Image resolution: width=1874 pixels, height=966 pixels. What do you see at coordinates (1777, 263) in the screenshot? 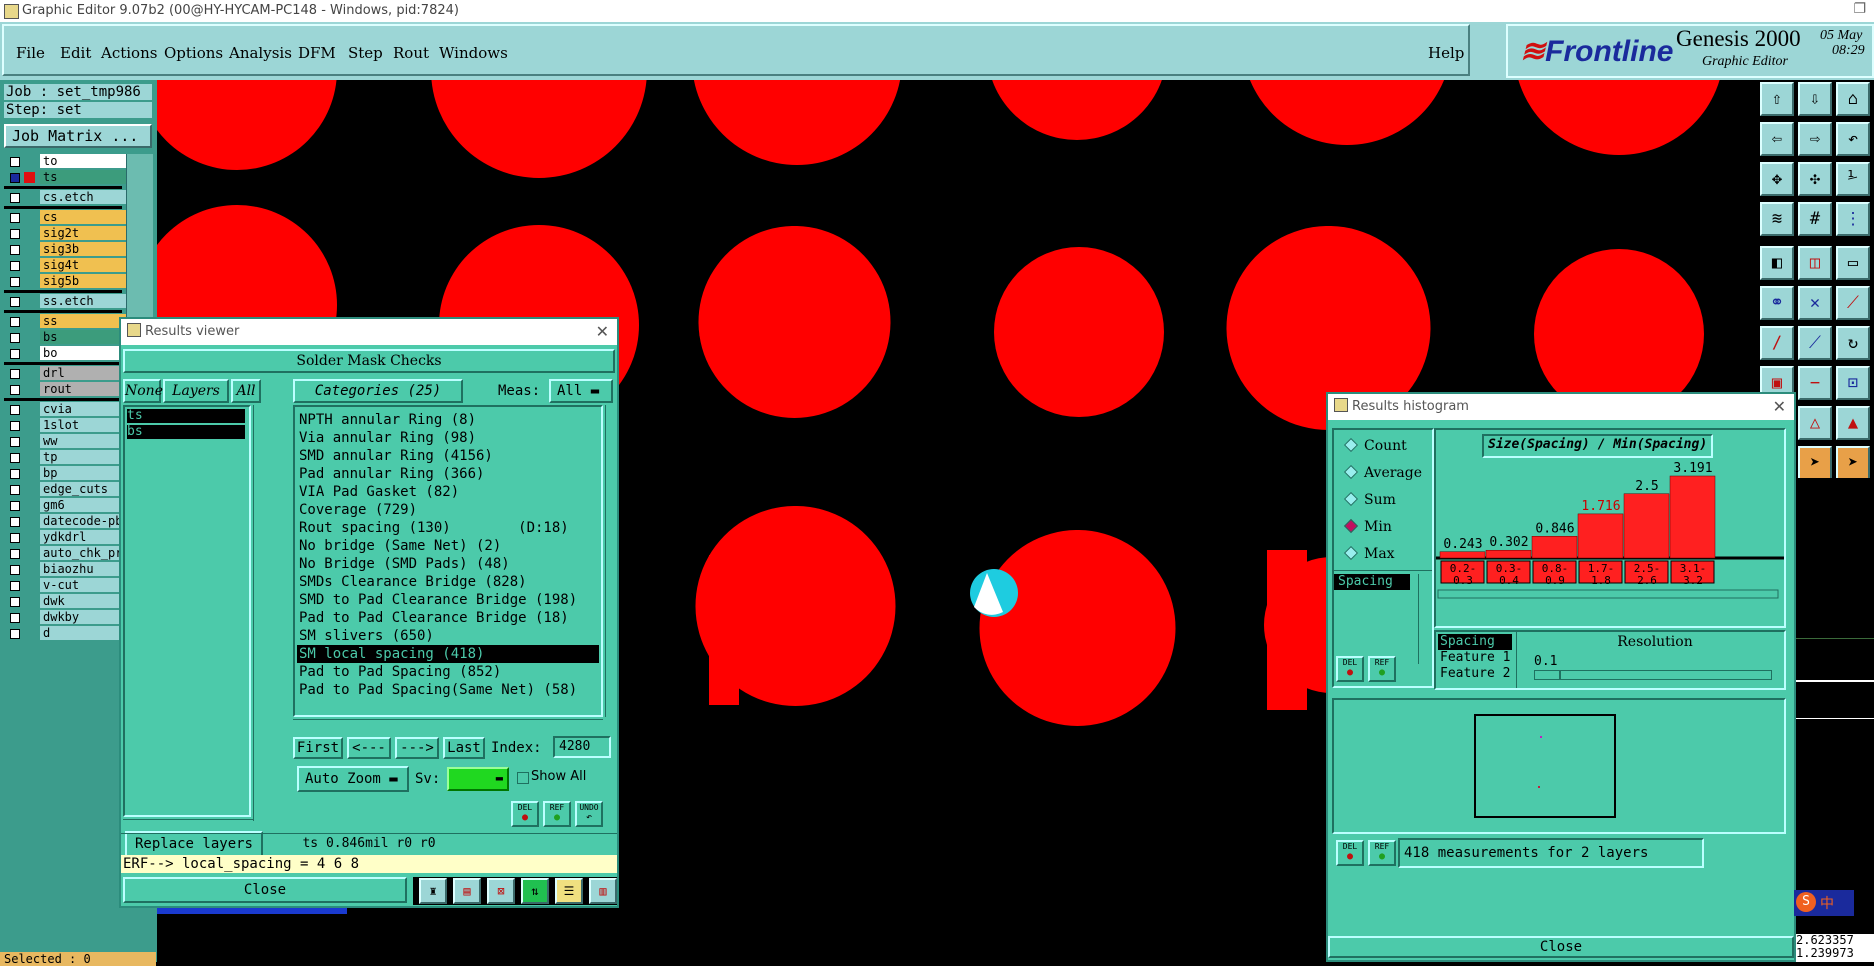
I see `select-icon: ◧` at bounding box center [1777, 263].